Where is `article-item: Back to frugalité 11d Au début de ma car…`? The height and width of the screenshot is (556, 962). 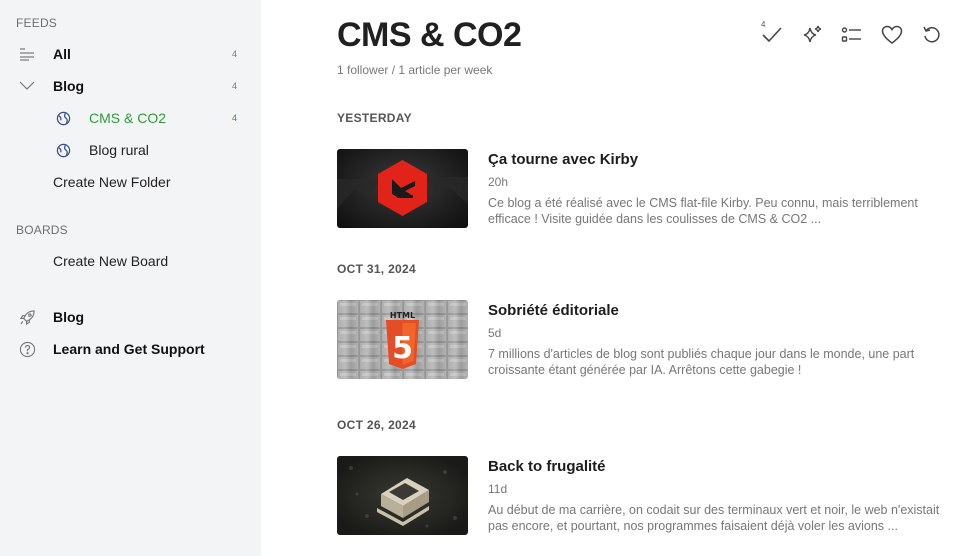 article-item: Back to frugalité 11d Au début de ma car… is located at coordinates (639, 496).